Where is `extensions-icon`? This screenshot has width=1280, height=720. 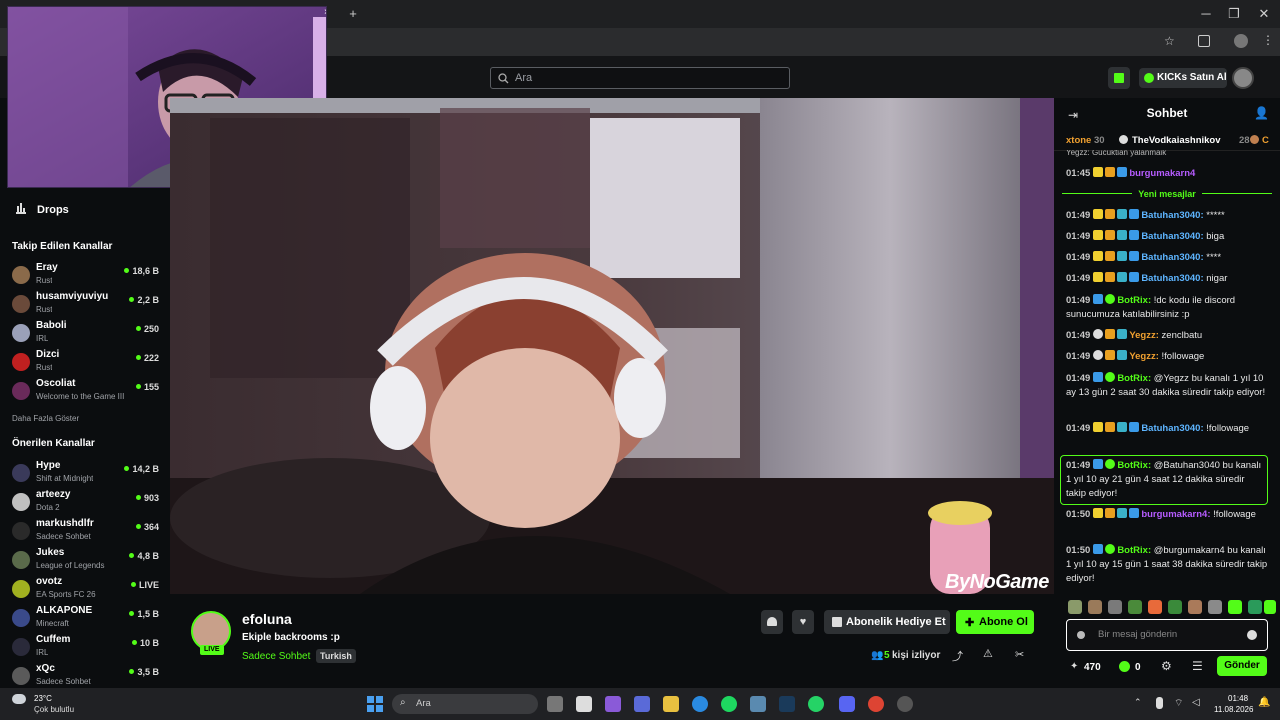
extensions-icon is located at coordinates (1204, 41).